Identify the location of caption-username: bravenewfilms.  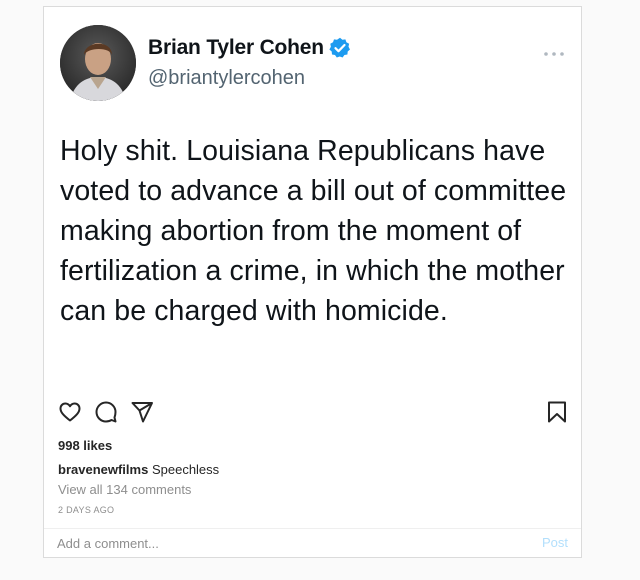
(103, 469).